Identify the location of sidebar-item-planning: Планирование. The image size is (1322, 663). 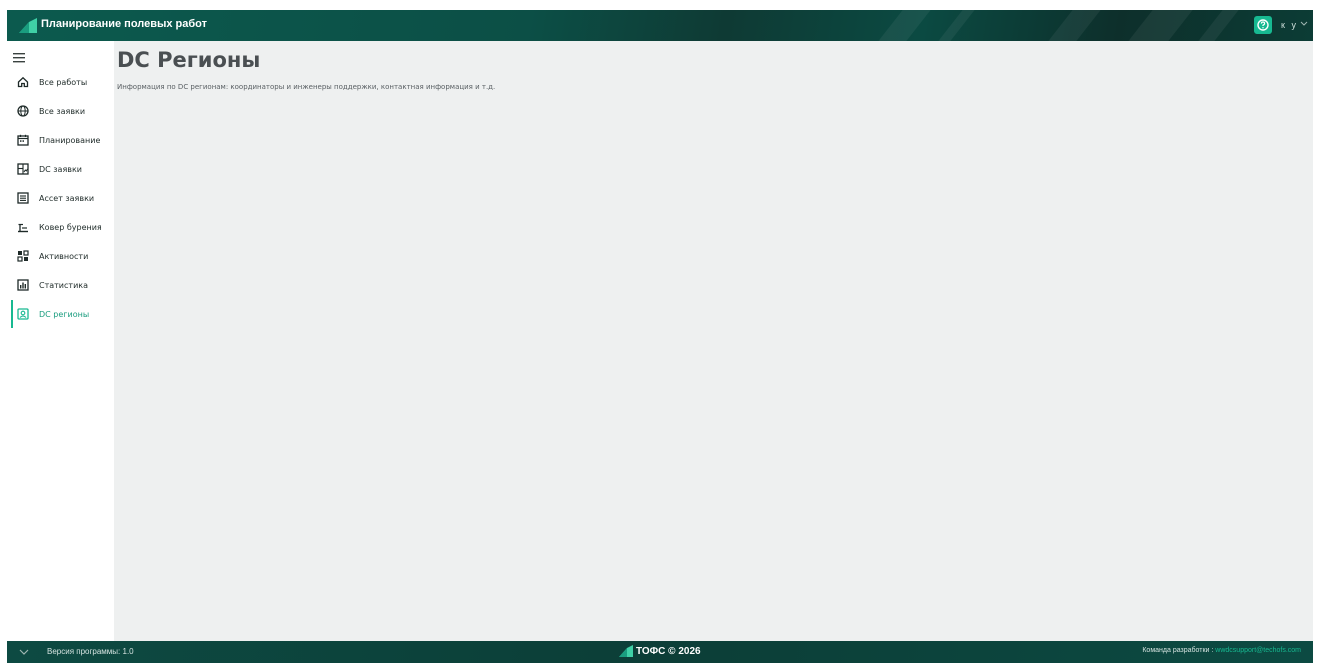
(60, 140).